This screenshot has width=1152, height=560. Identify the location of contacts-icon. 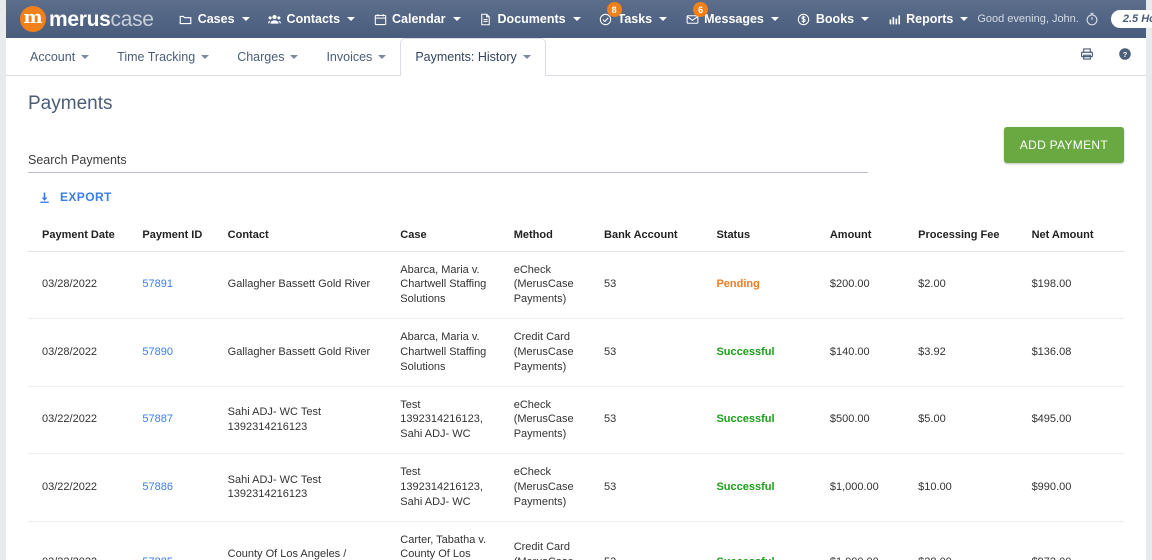
(275, 19).